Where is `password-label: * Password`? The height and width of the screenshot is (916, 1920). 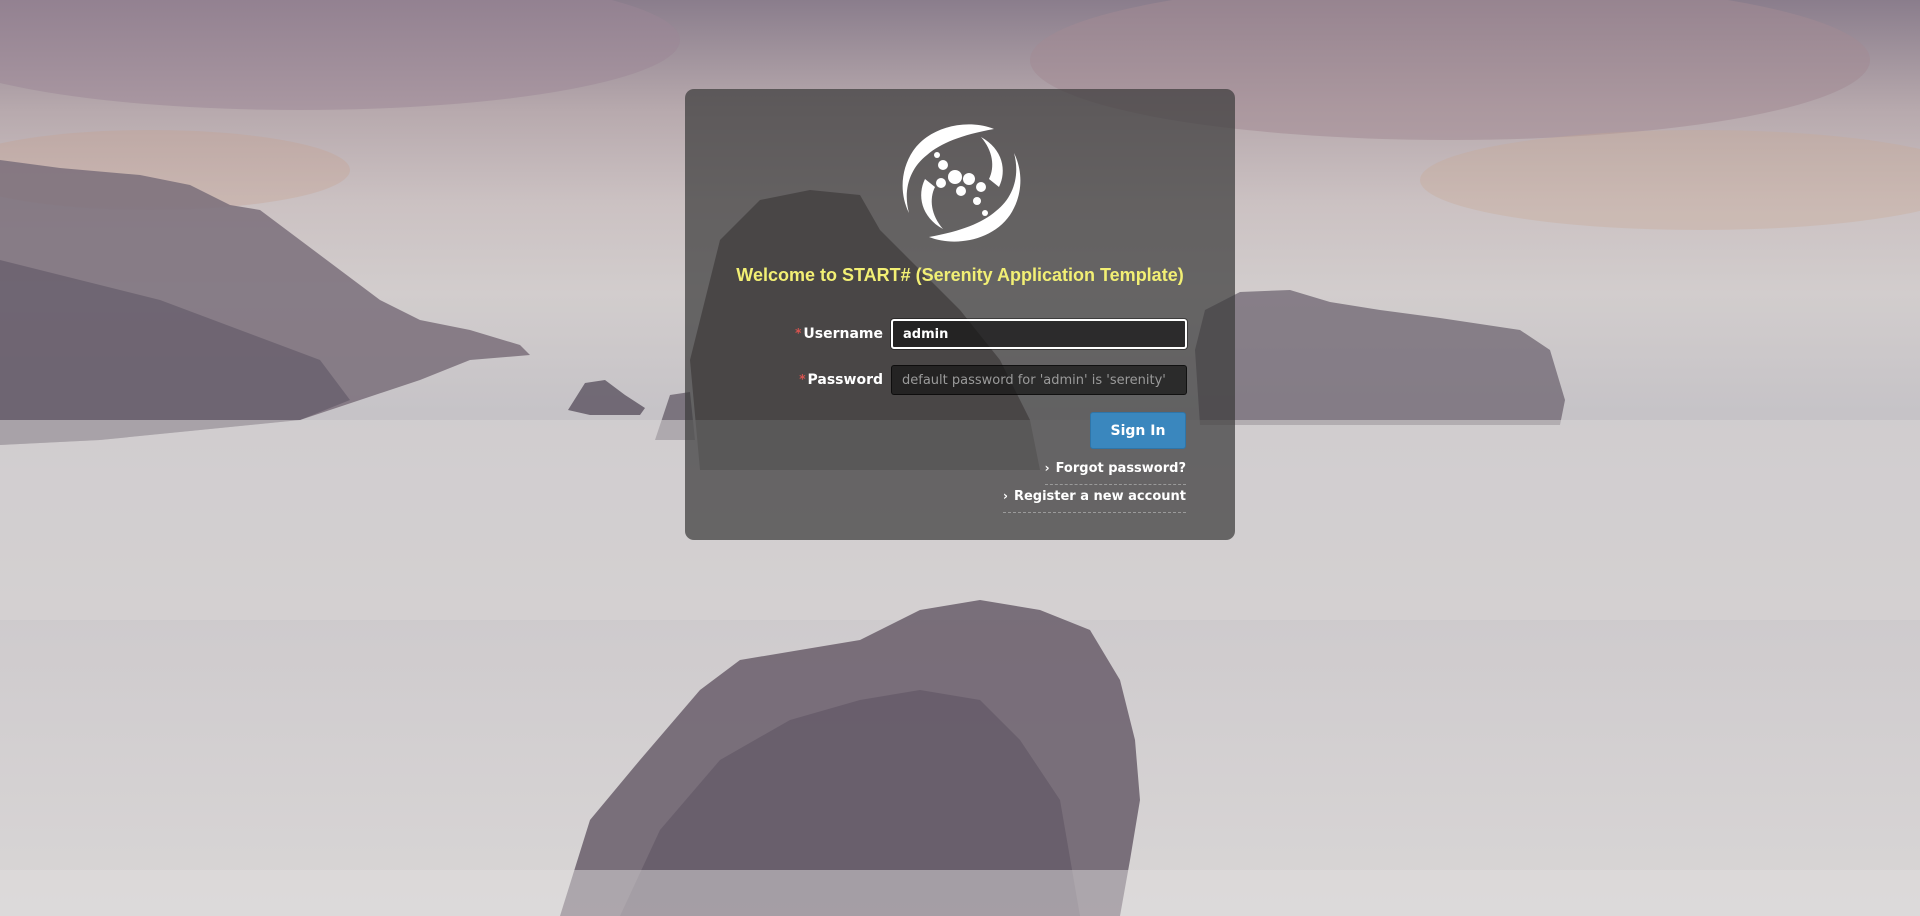
password-label: * Password is located at coordinates (841, 380).